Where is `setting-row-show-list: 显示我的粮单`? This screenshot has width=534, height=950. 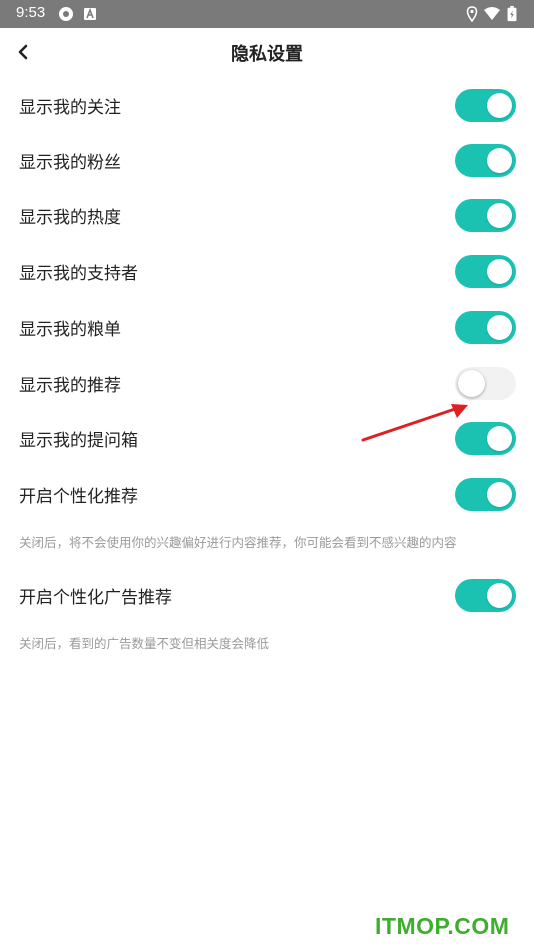
setting-row-show-list: 显示我的粮单 is located at coordinates (267, 326).